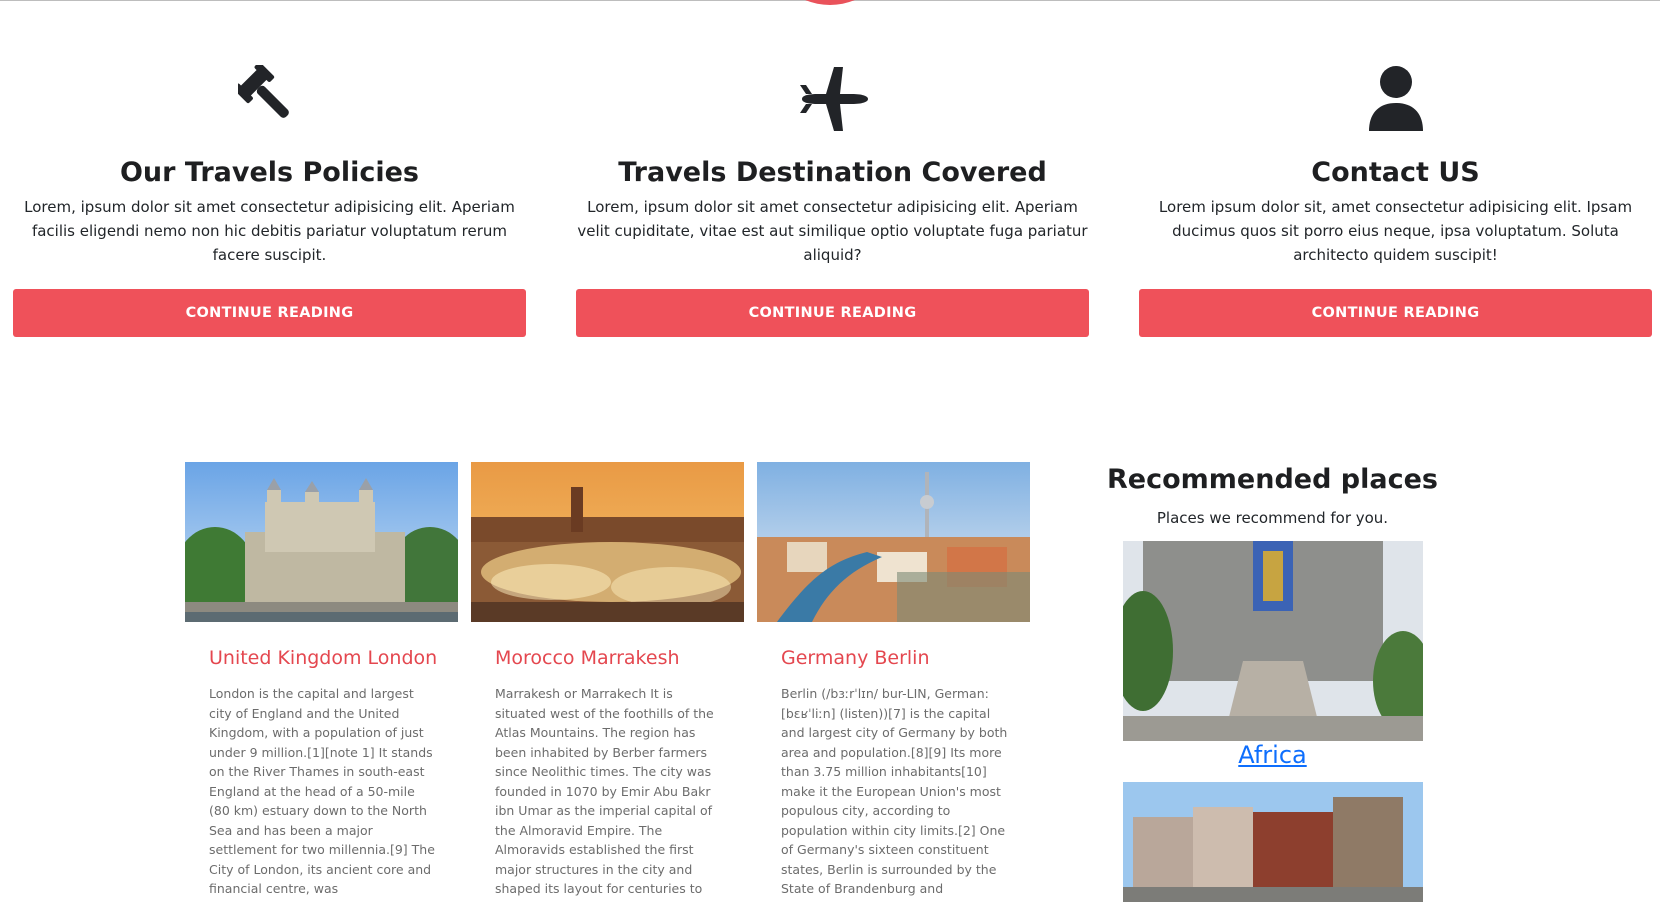  Describe the element at coordinates (830, 2) in the screenshot. I see `top-accent-notch` at that location.